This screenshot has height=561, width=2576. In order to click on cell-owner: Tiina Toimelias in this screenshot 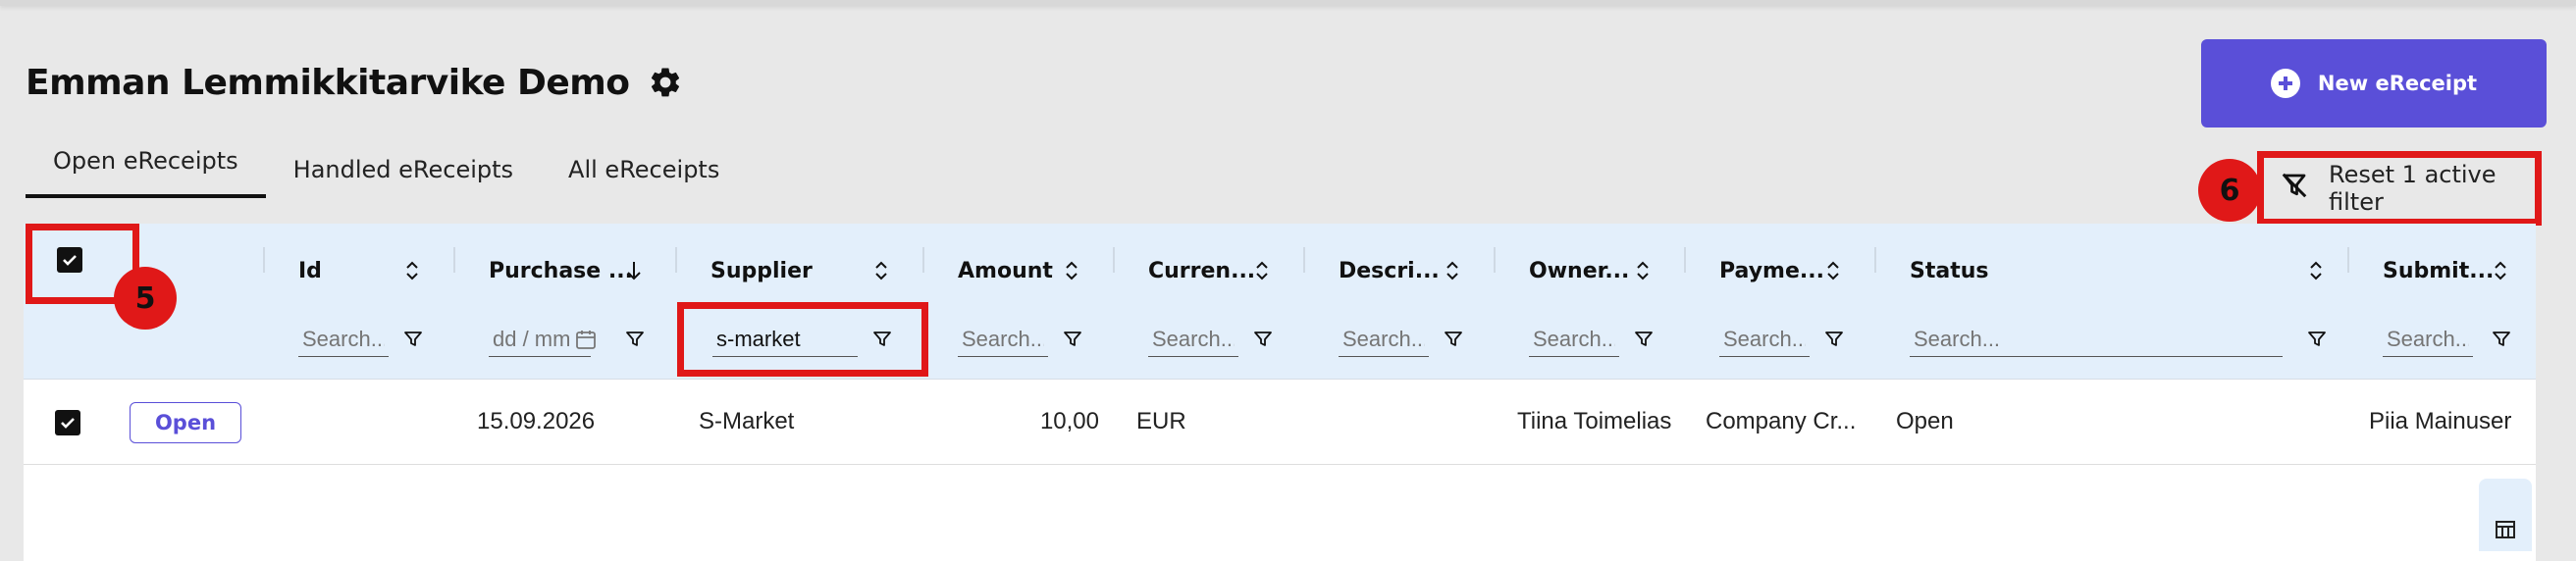, I will do `click(1594, 421)`.